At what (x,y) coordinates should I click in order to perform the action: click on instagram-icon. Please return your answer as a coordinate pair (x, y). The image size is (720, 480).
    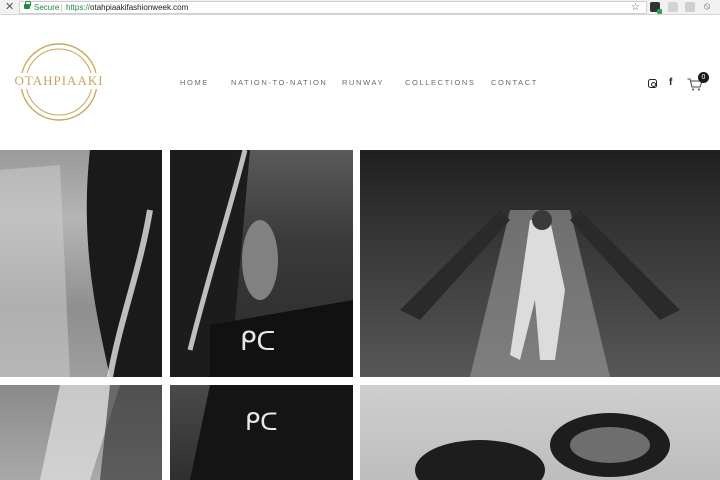
    Looking at the image, I should click on (652, 83).